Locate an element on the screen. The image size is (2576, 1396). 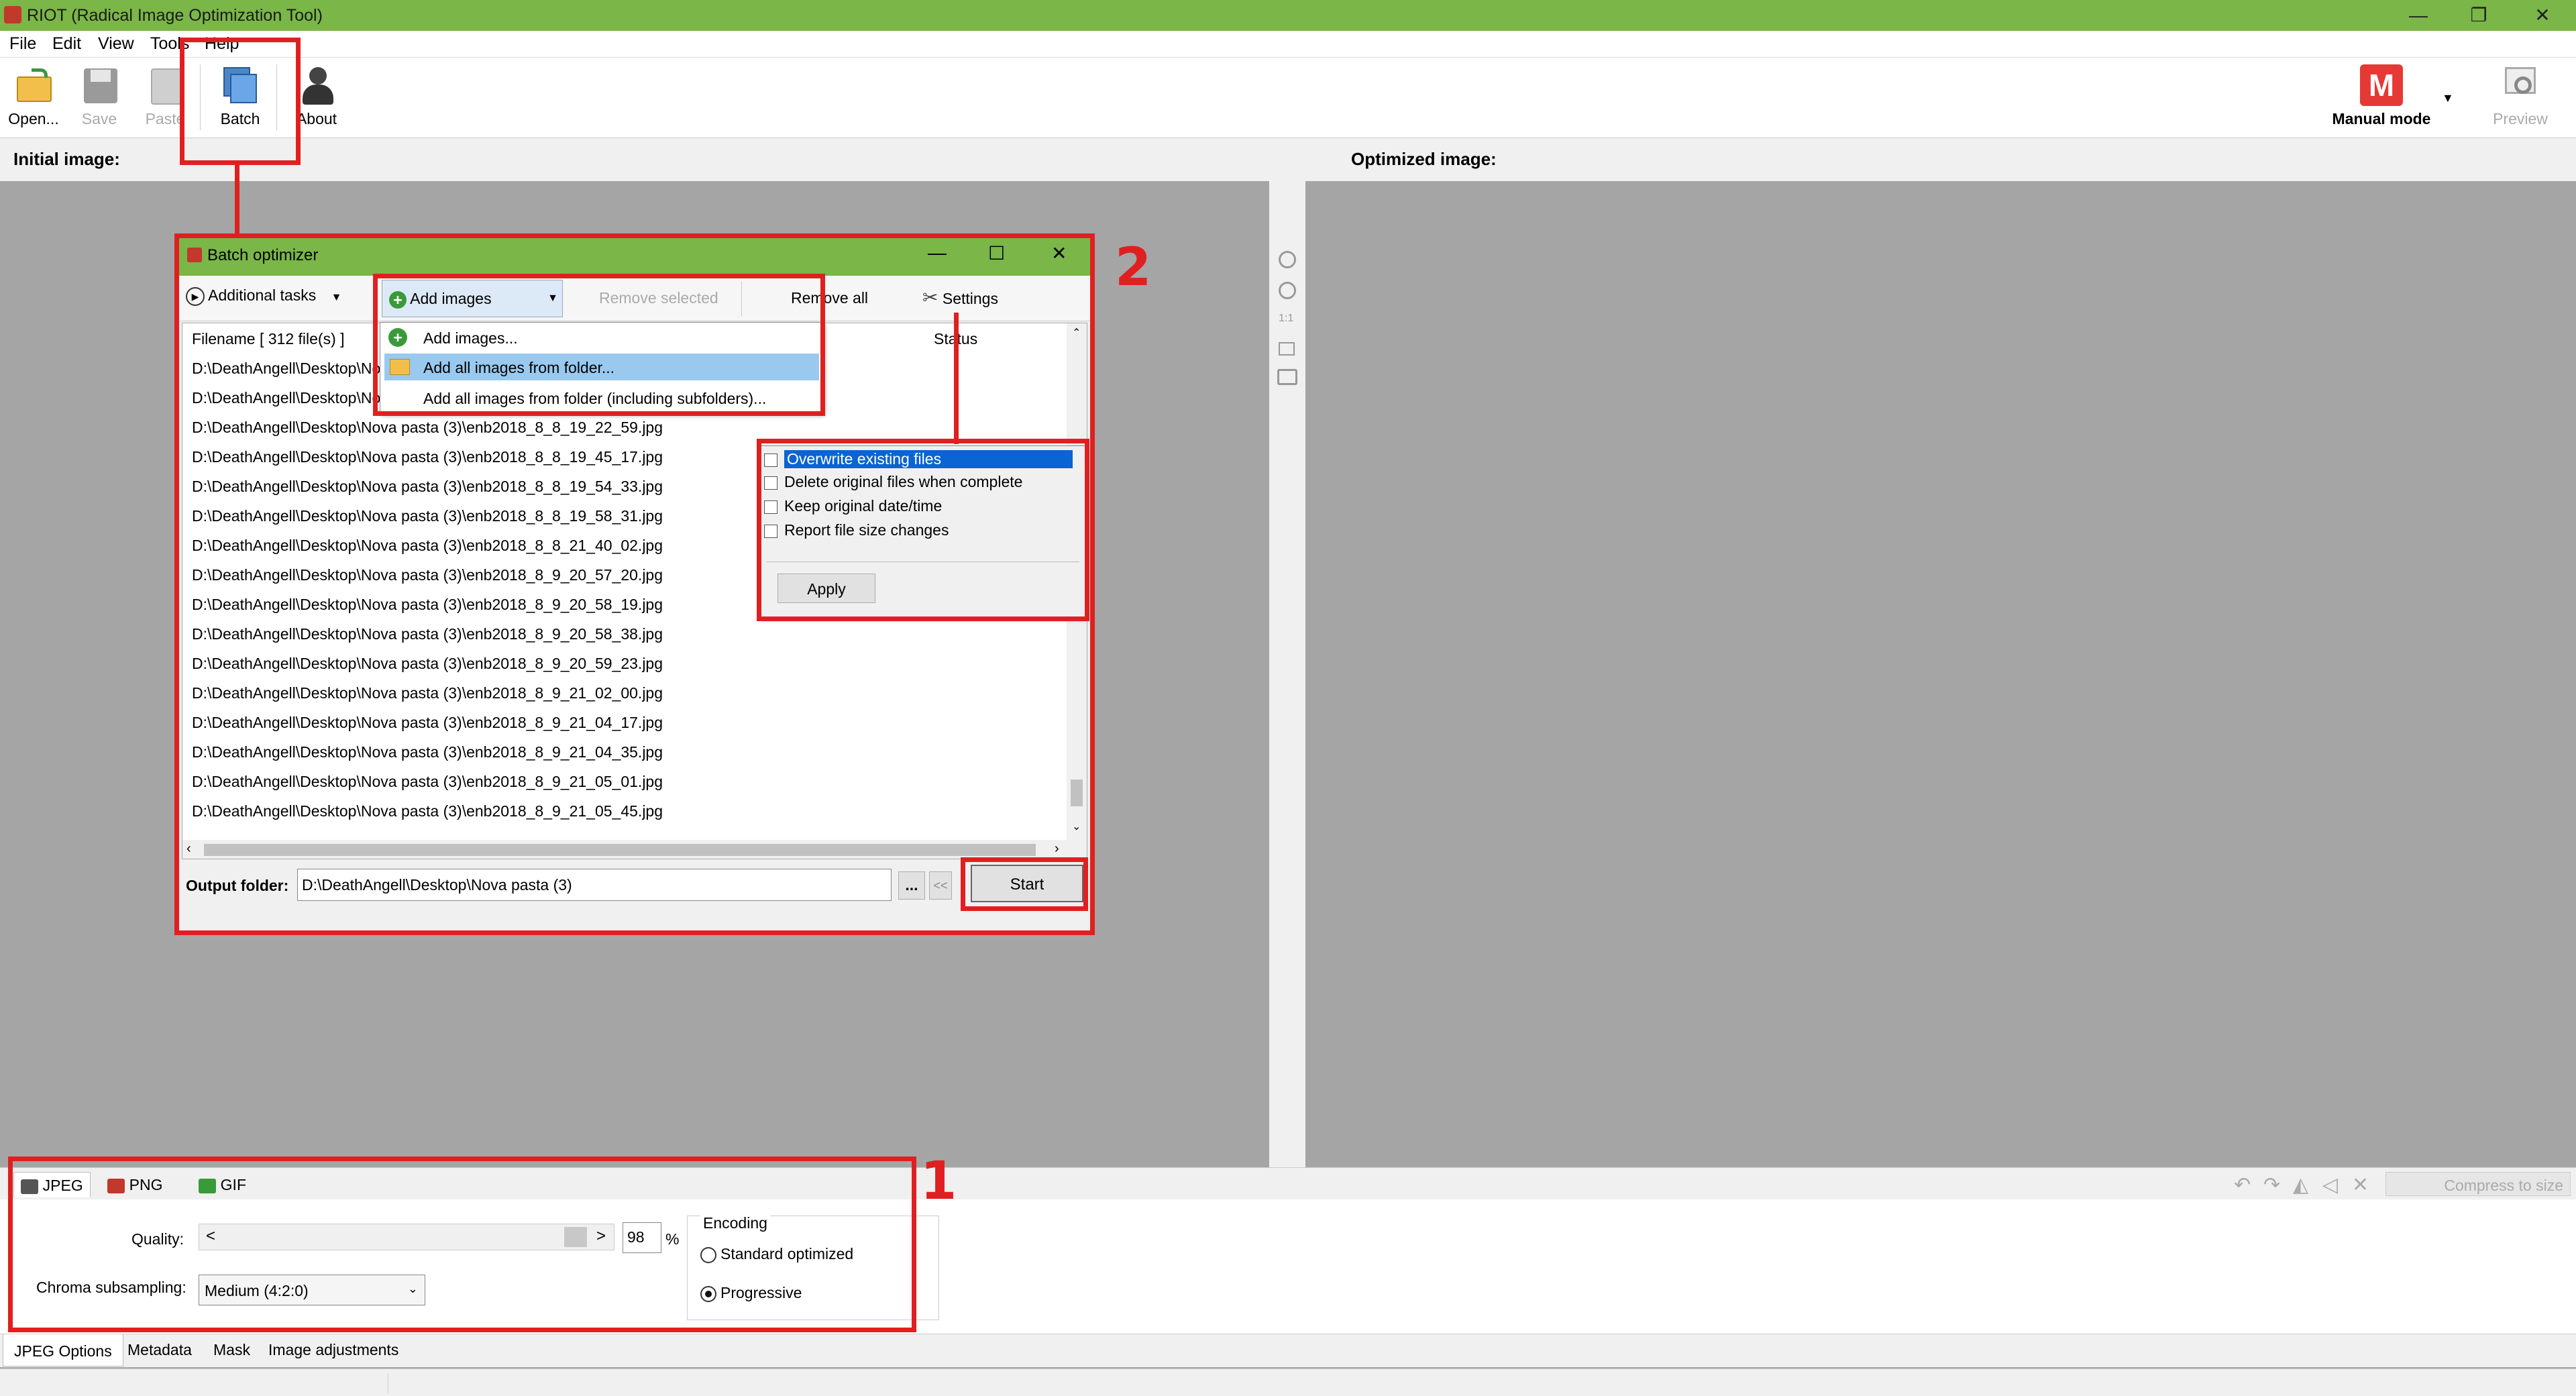
crop-icon: ✕ is located at coordinates (2360, 1185).